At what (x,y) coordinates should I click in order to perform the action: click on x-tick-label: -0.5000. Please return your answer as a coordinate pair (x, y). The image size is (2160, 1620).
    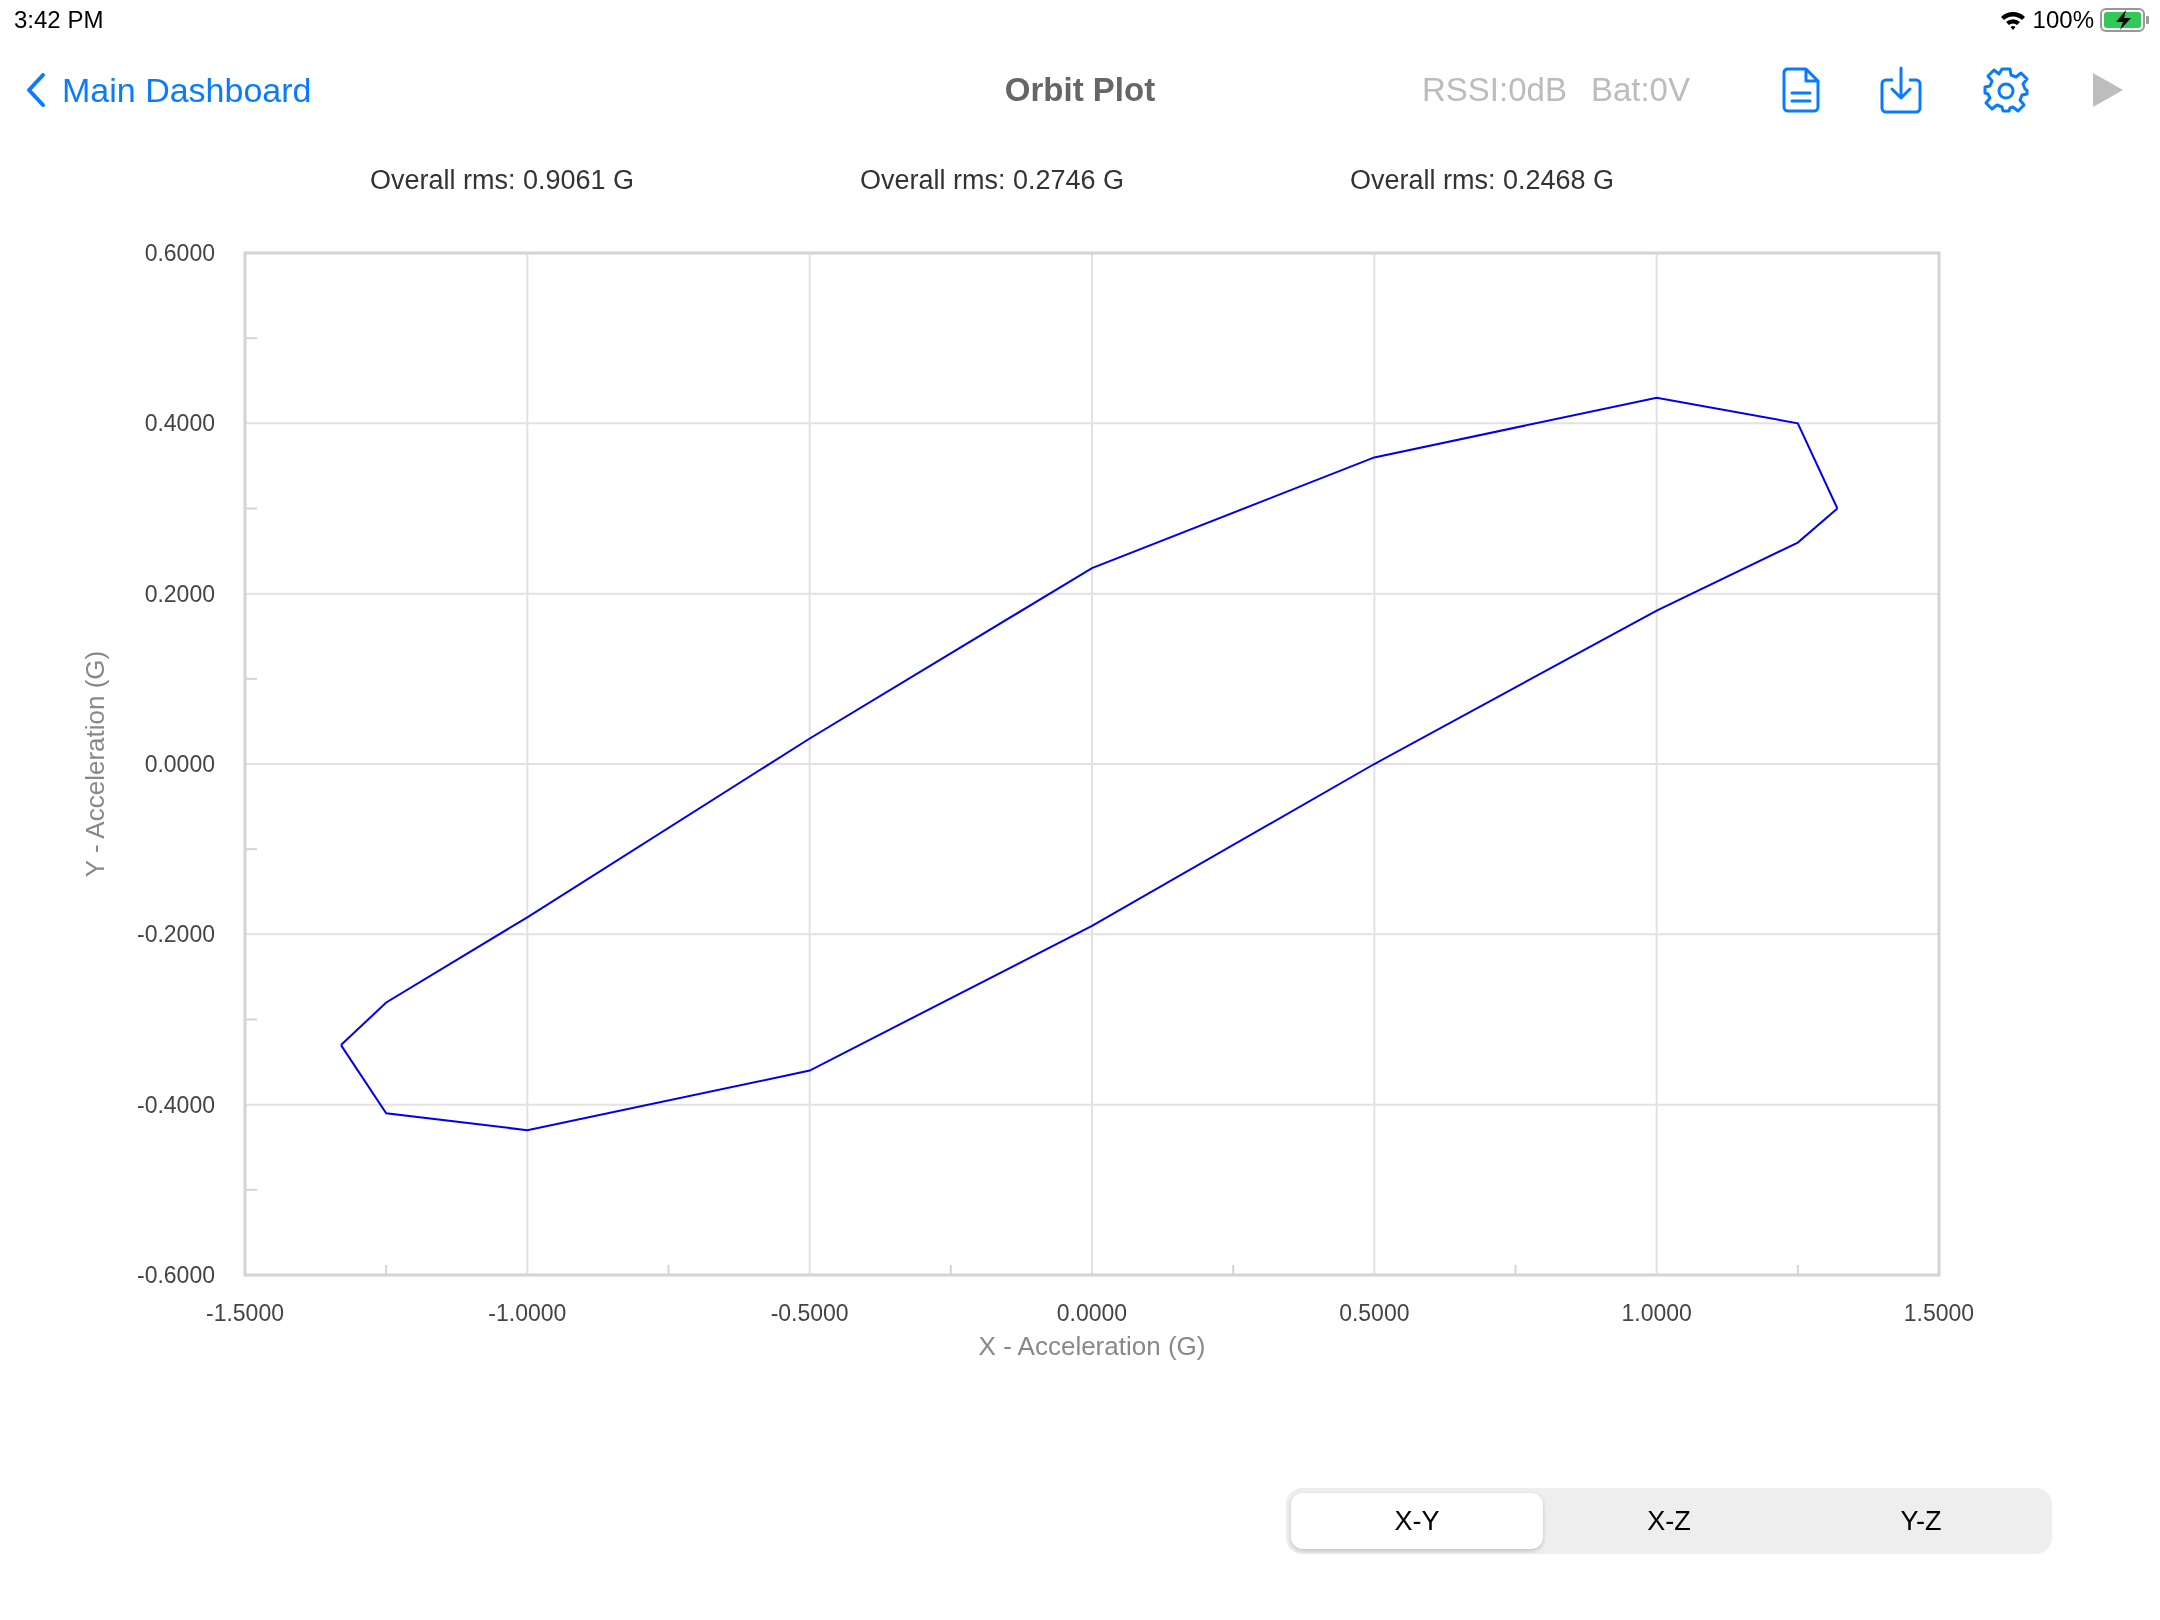
    Looking at the image, I should click on (809, 1313).